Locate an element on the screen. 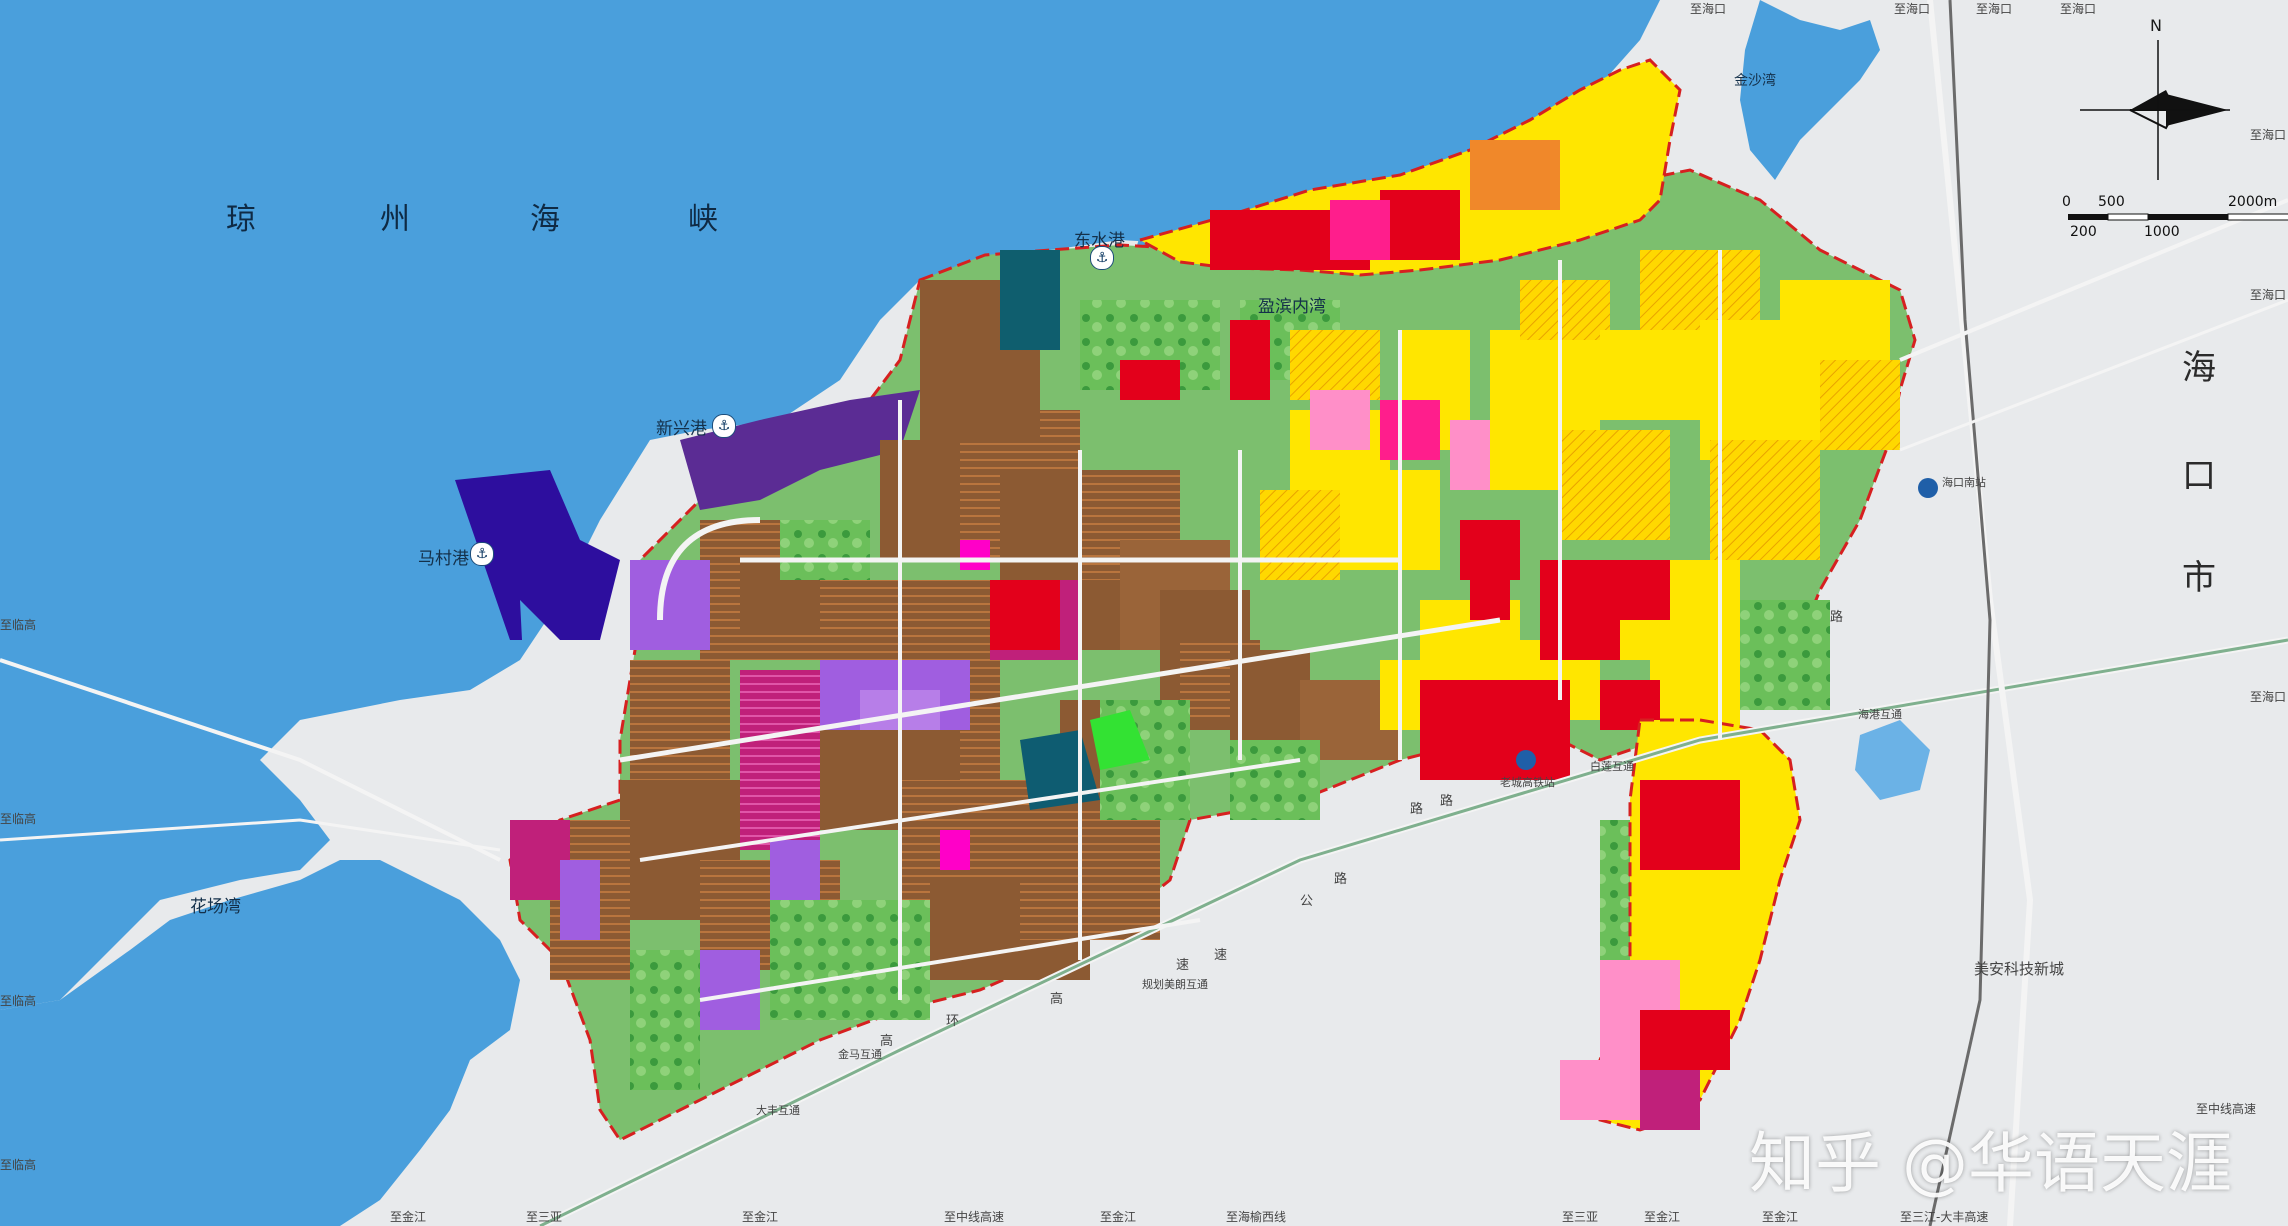 Image resolution: width=2288 pixels, height=1226 pixels. dest-right-3: 至海口 is located at coordinates (2268, 697).